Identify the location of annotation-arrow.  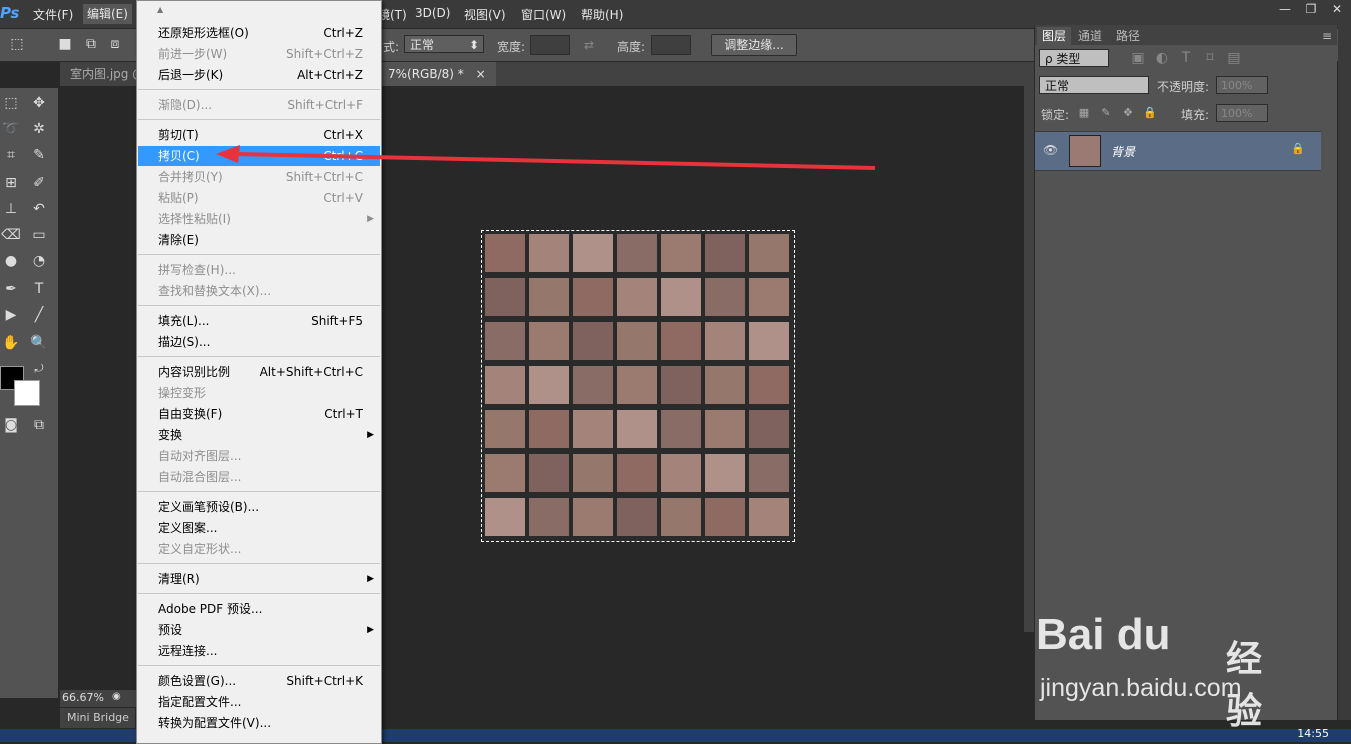
(546, 157).